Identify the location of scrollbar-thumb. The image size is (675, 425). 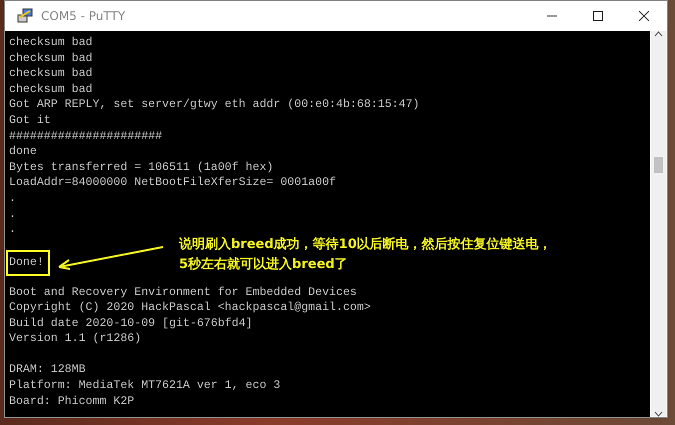
(658, 165).